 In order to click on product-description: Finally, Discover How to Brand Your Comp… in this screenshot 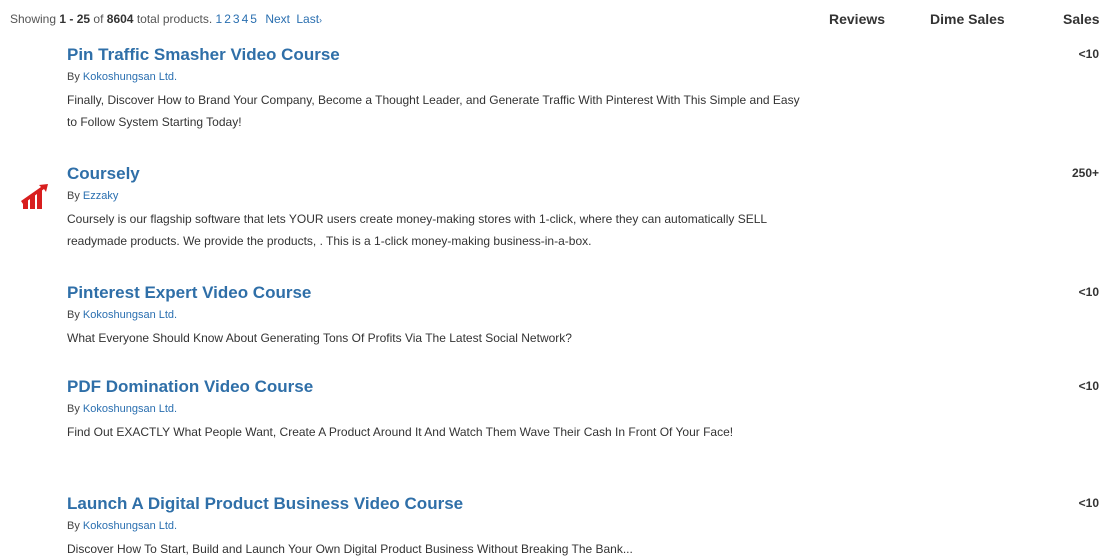, I will do `click(433, 111)`.